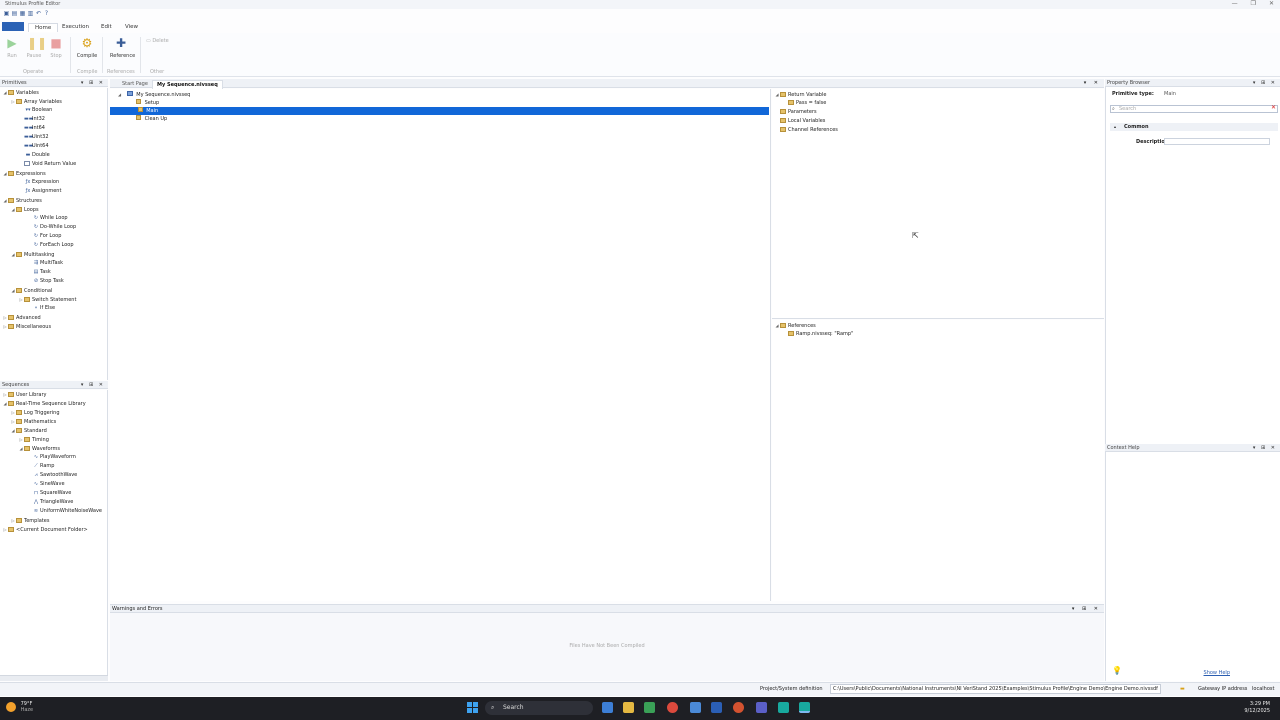  Describe the element at coordinates (53, 146) in the screenshot. I see `primitive-item: ▬▬Uint64` at that location.